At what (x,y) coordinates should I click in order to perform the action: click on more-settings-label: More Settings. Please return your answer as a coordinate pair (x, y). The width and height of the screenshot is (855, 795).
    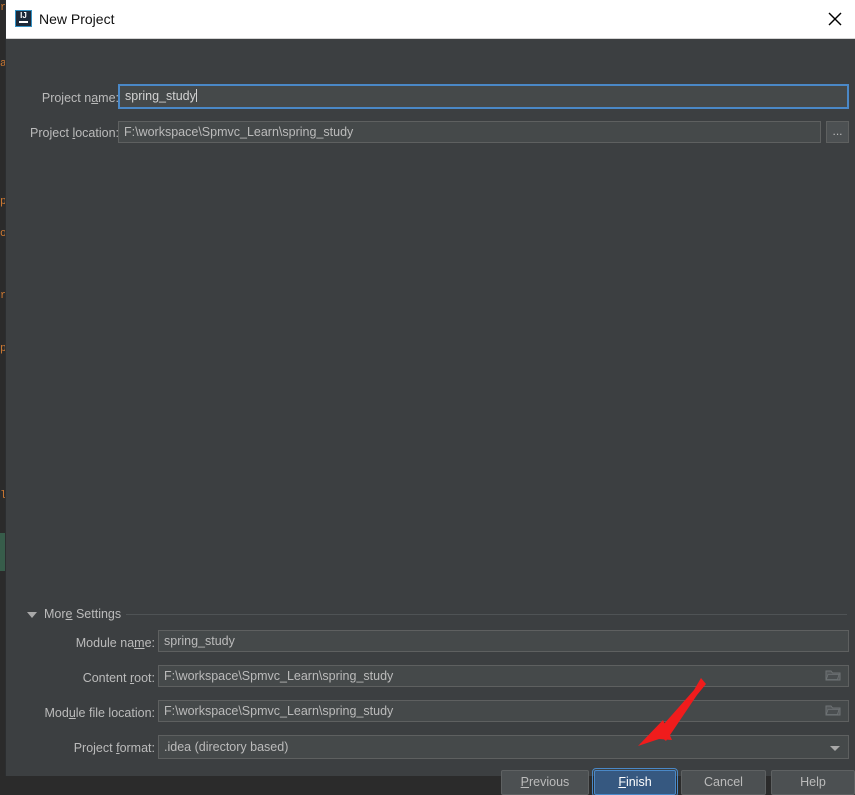
    Looking at the image, I should click on (83, 614).